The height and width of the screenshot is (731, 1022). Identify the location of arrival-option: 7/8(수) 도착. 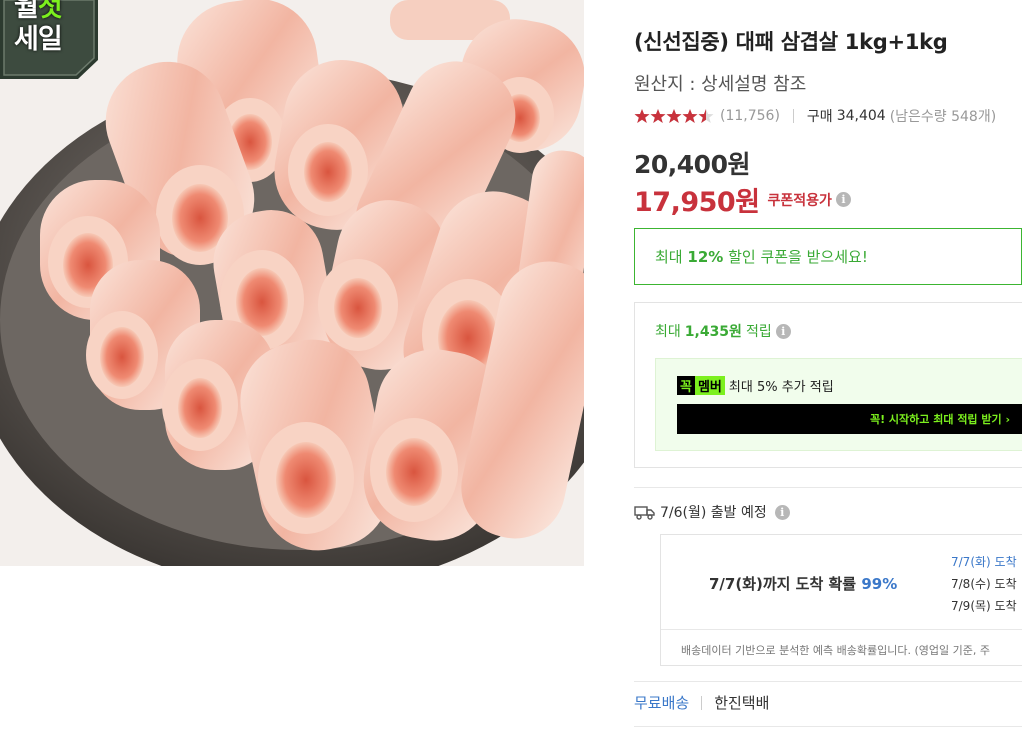
(984, 584).